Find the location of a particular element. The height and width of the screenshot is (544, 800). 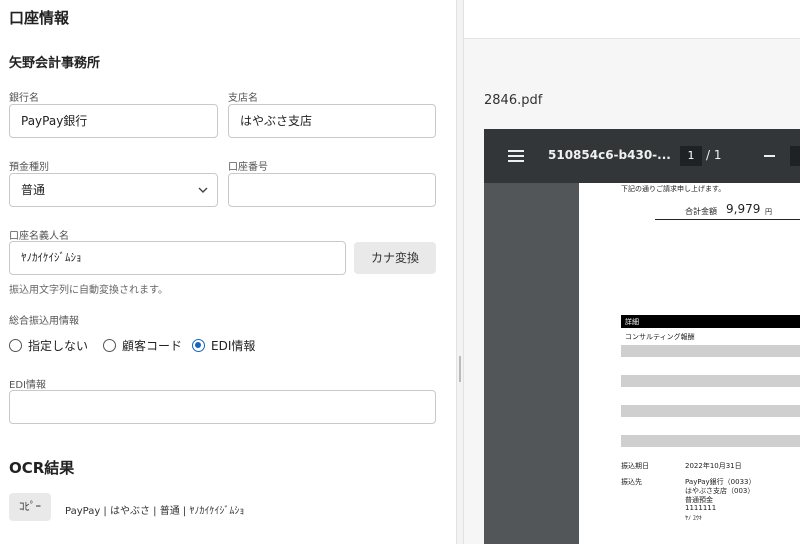

radio-edi: EDI情報 is located at coordinates (223, 345).